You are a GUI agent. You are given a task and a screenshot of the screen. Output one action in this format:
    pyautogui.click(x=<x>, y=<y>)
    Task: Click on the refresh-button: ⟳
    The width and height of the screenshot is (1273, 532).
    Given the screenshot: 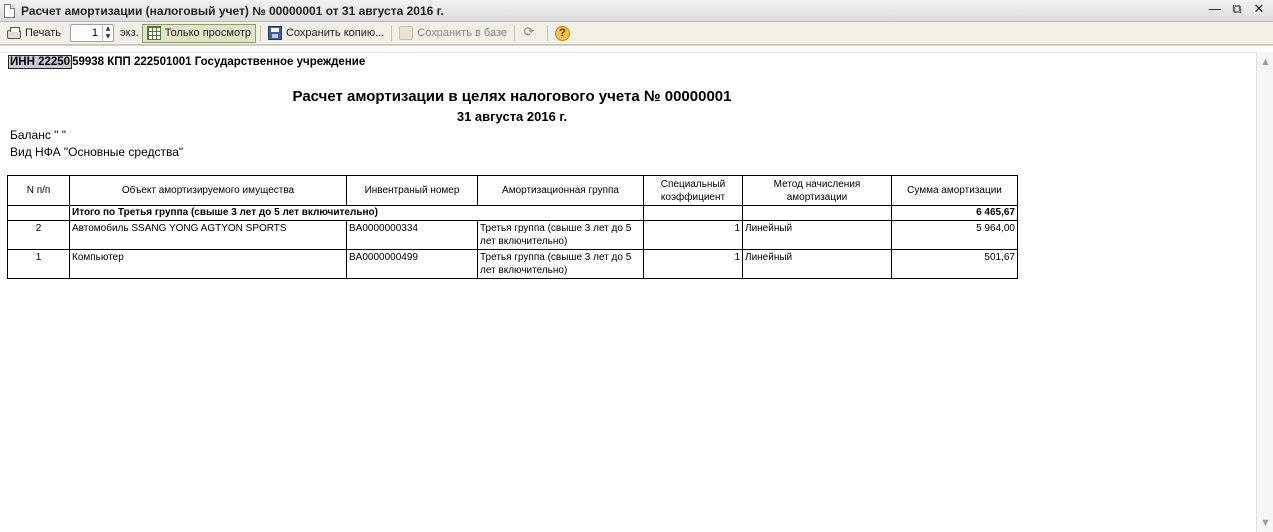 What is the action you would take?
    pyautogui.click(x=531, y=33)
    